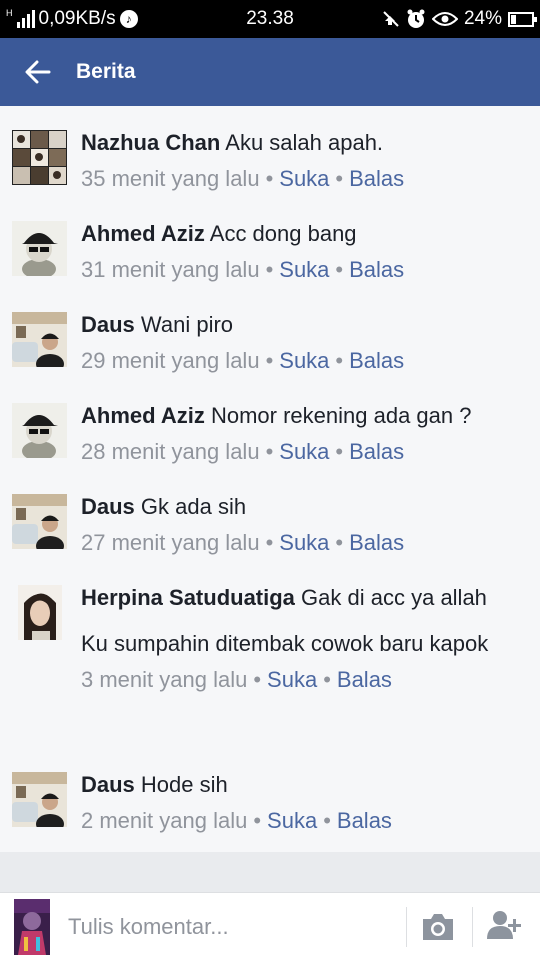 Image resolution: width=540 pixels, height=960 pixels. I want to click on comment-composer, so click(270, 926).